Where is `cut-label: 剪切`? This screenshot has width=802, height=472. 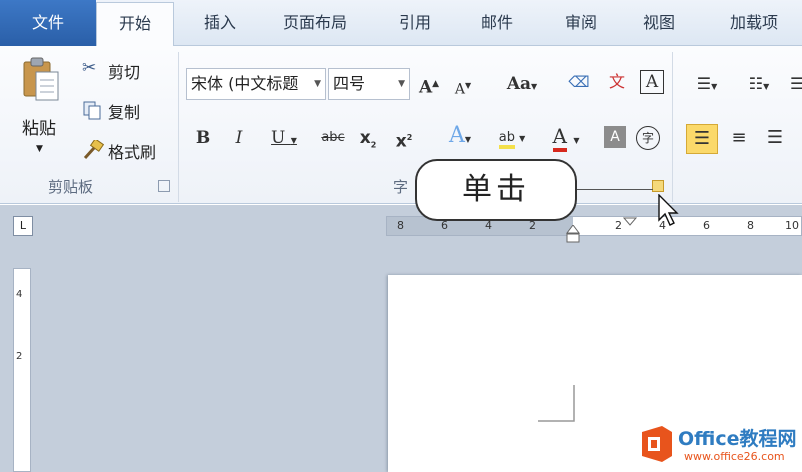 cut-label: 剪切 is located at coordinates (124, 72).